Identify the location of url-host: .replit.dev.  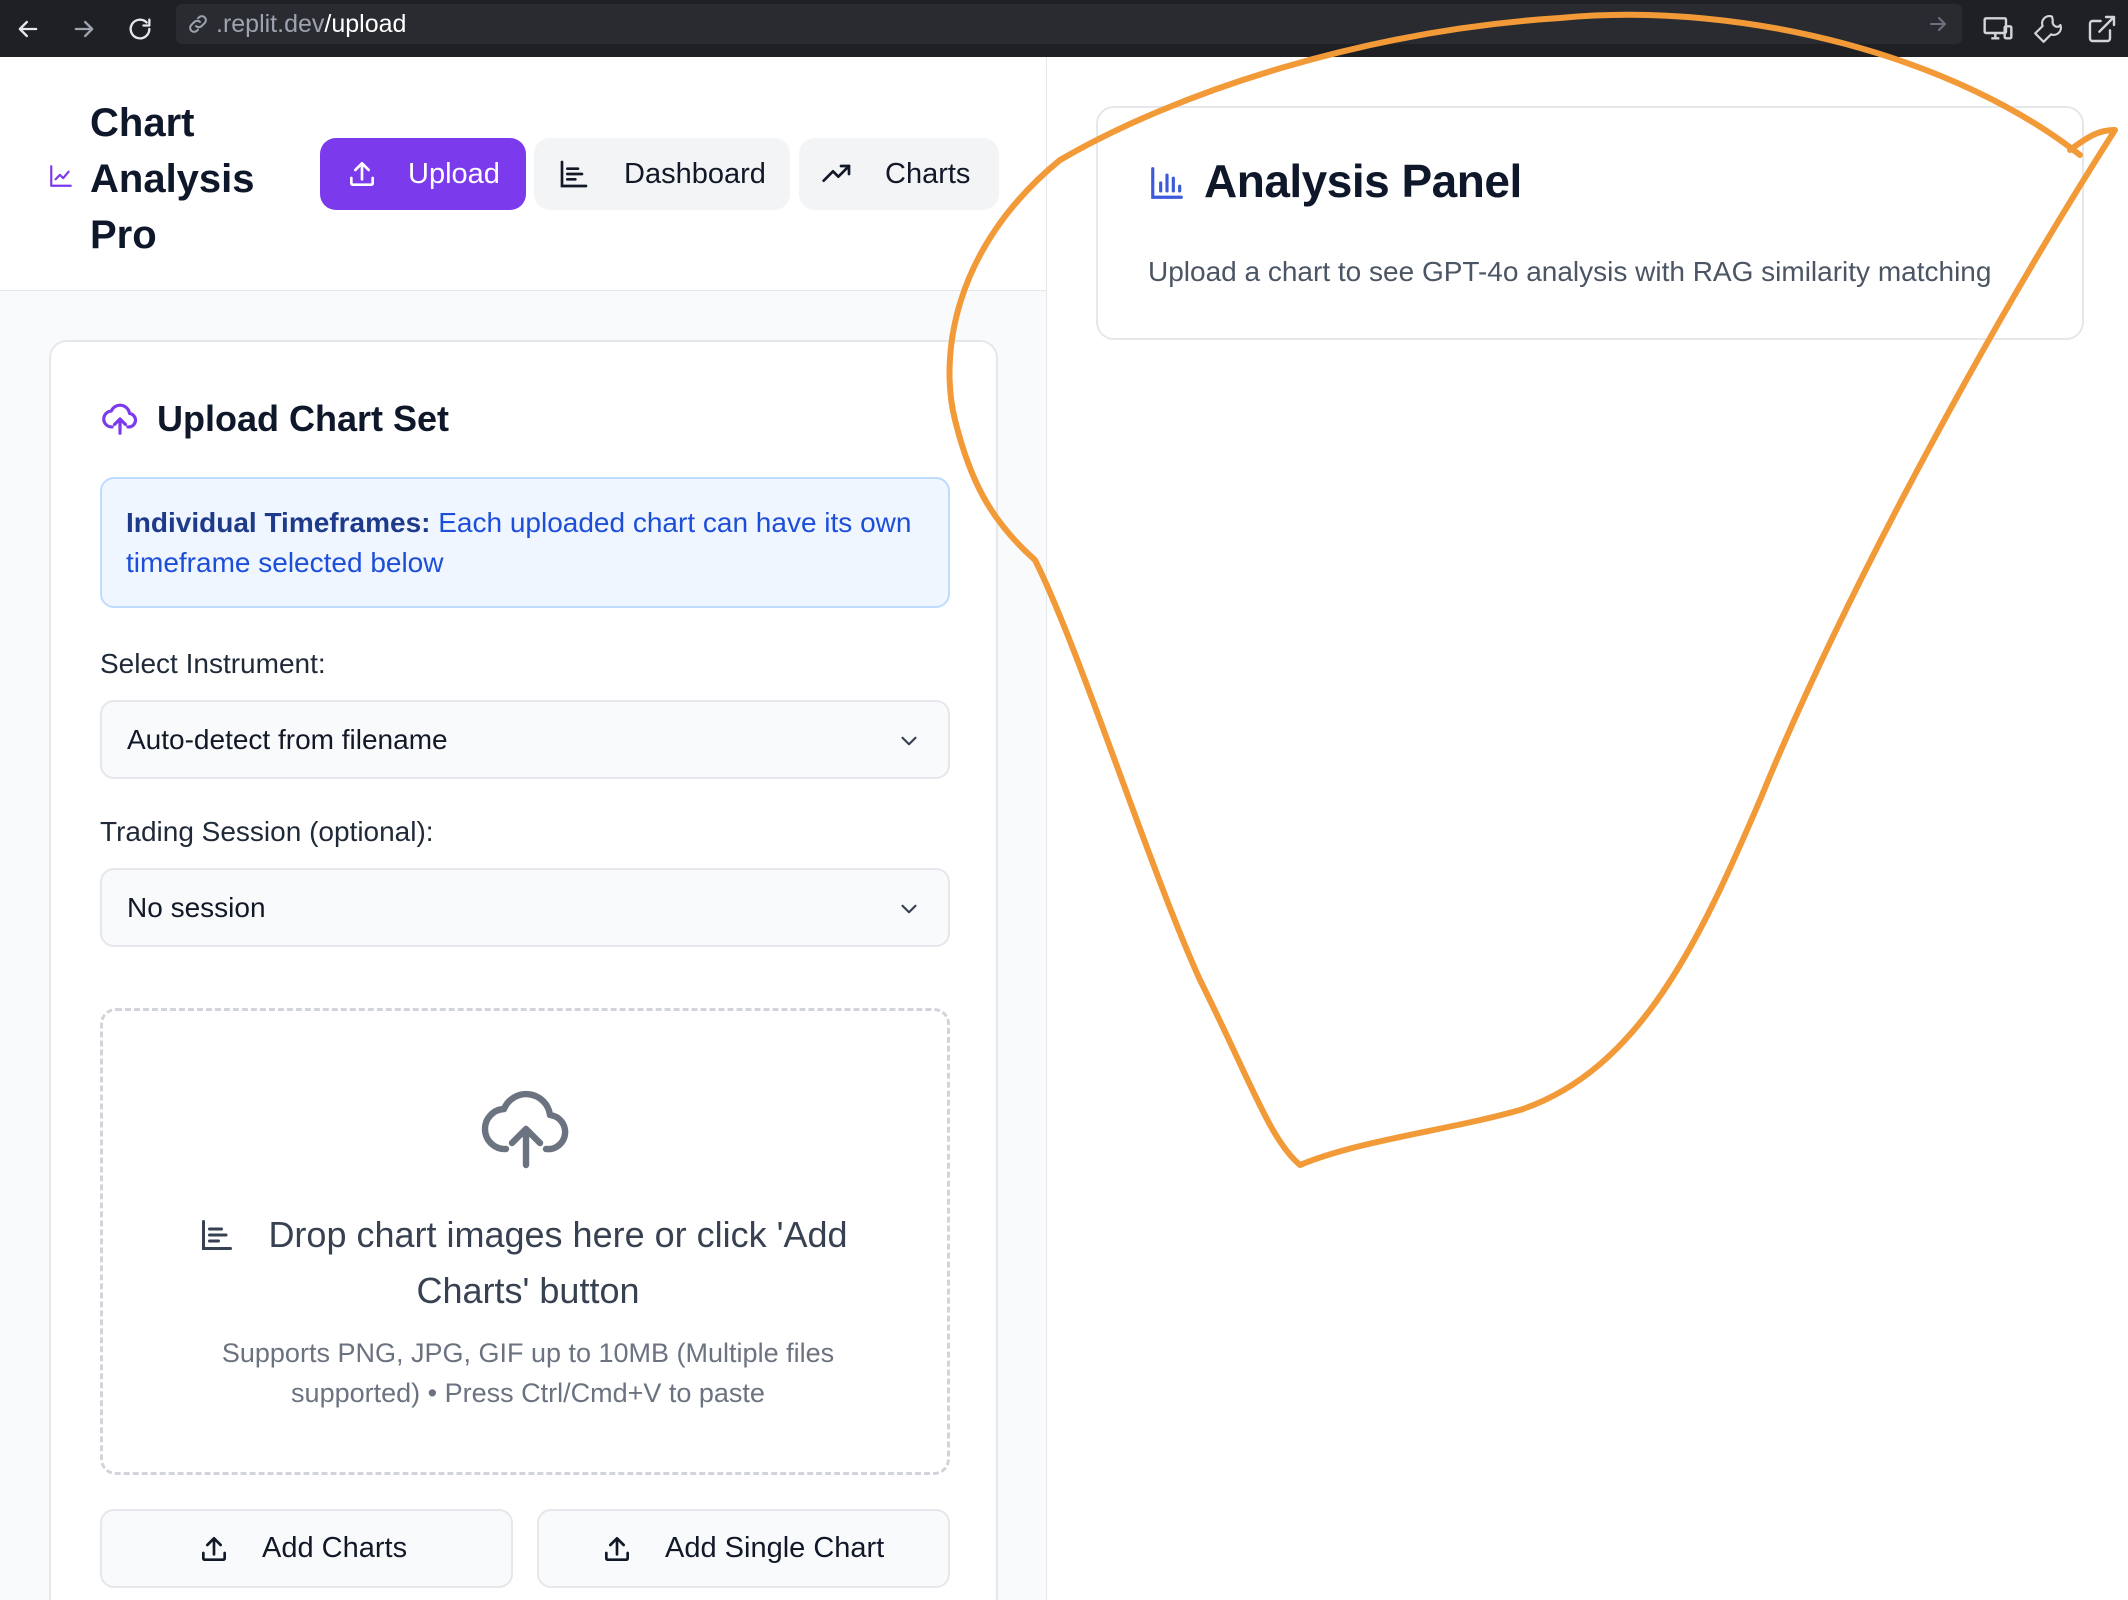
(270, 23).